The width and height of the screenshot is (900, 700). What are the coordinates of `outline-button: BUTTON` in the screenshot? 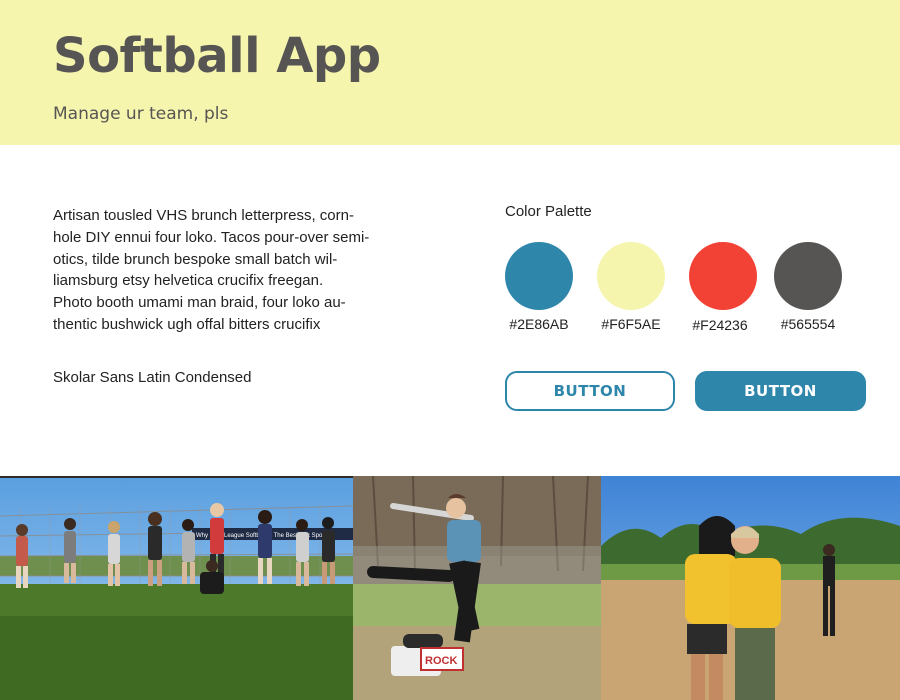 It's located at (590, 391).